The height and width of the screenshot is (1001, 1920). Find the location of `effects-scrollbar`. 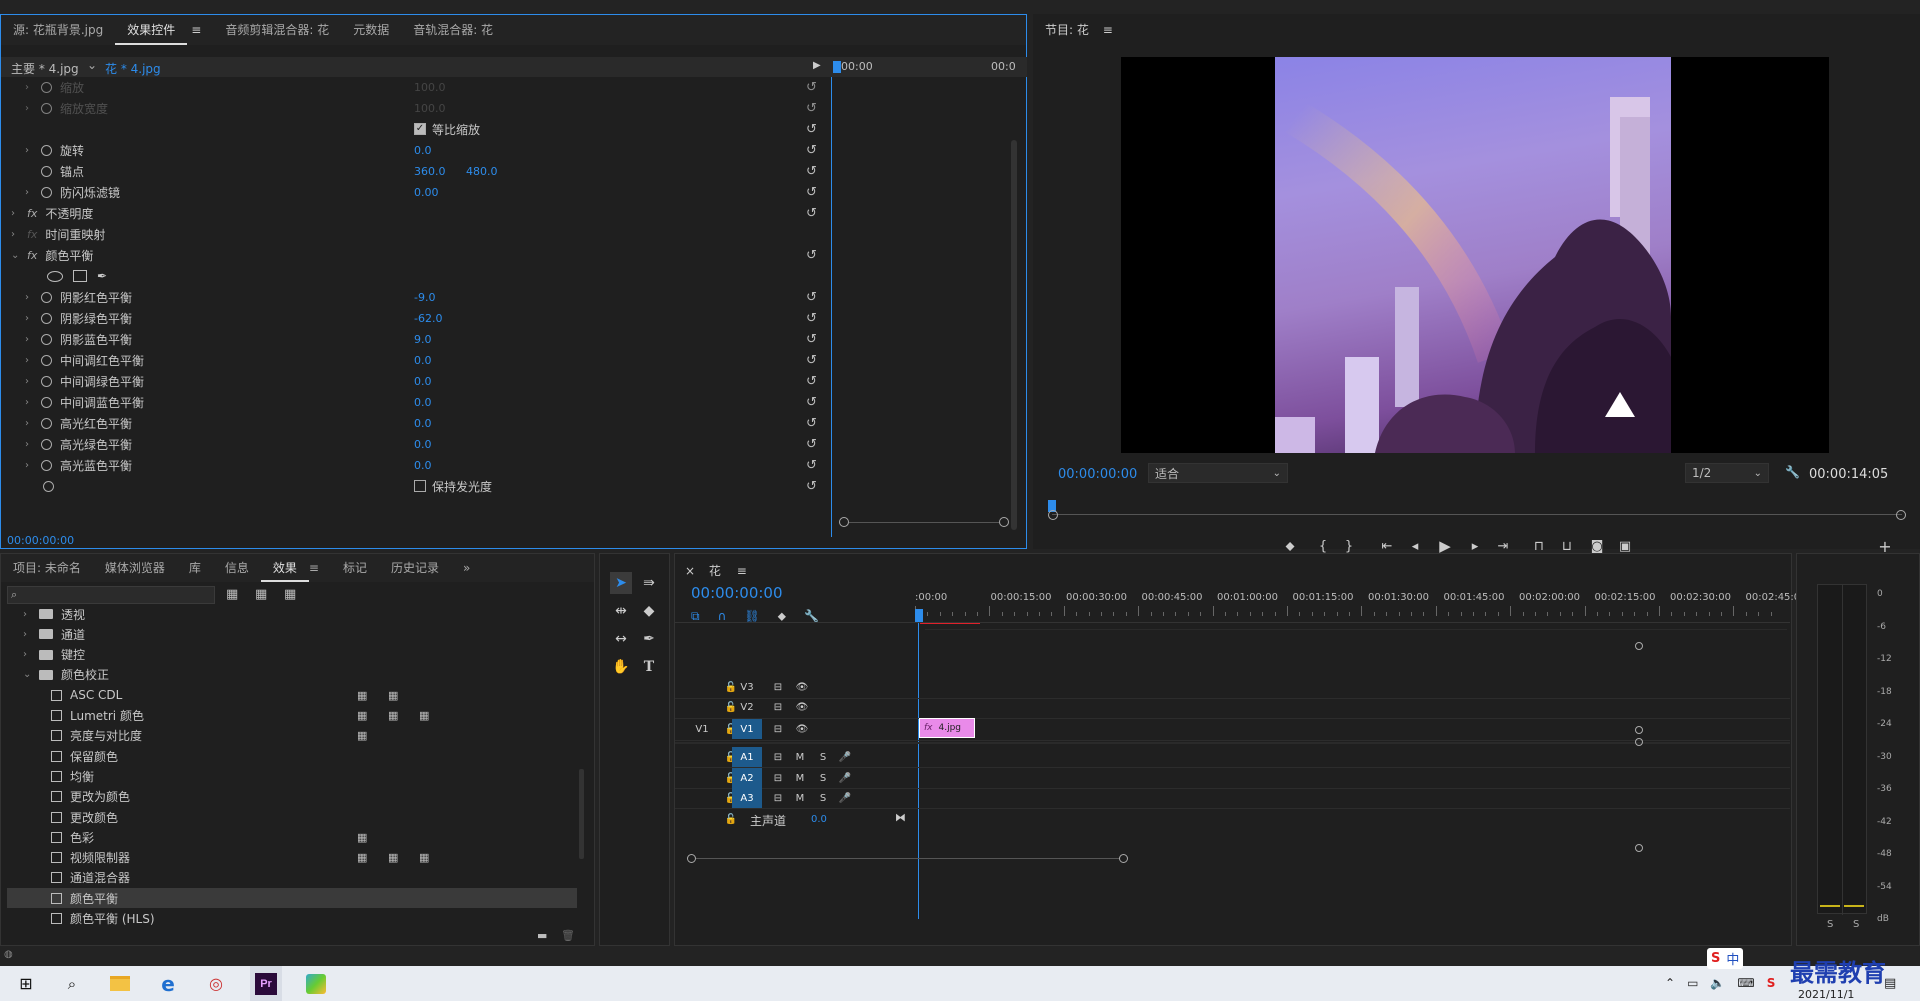

effects-scrollbar is located at coordinates (581, 814).